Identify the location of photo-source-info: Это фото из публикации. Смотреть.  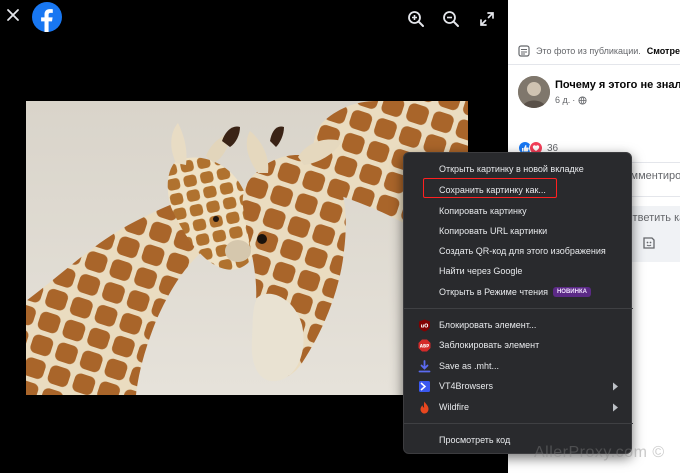
(599, 51).